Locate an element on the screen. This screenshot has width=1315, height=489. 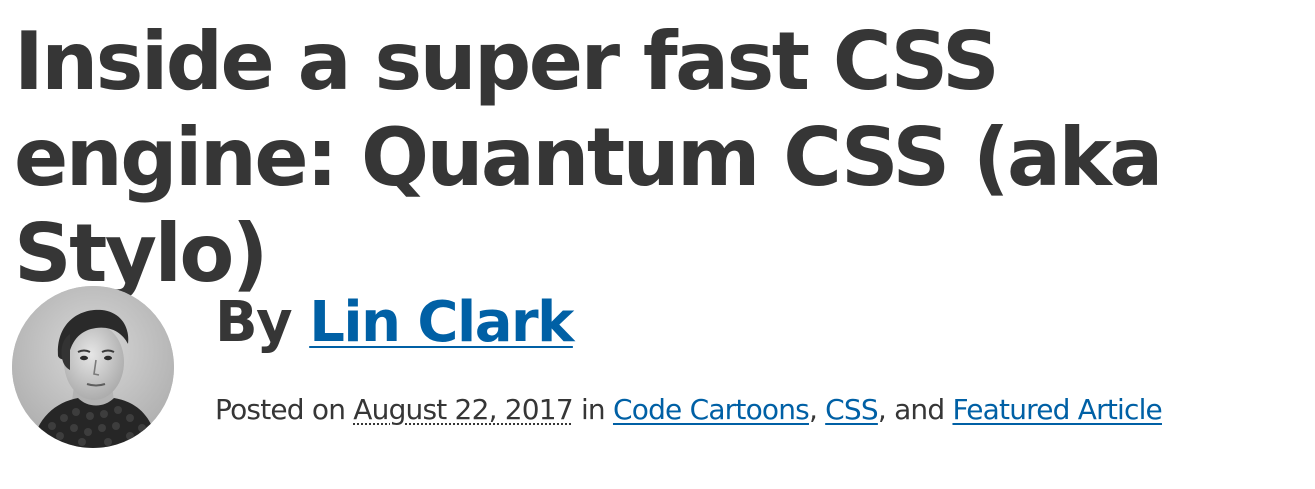
posted-on-prefix: Posted on is located at coordinates (284, 409).